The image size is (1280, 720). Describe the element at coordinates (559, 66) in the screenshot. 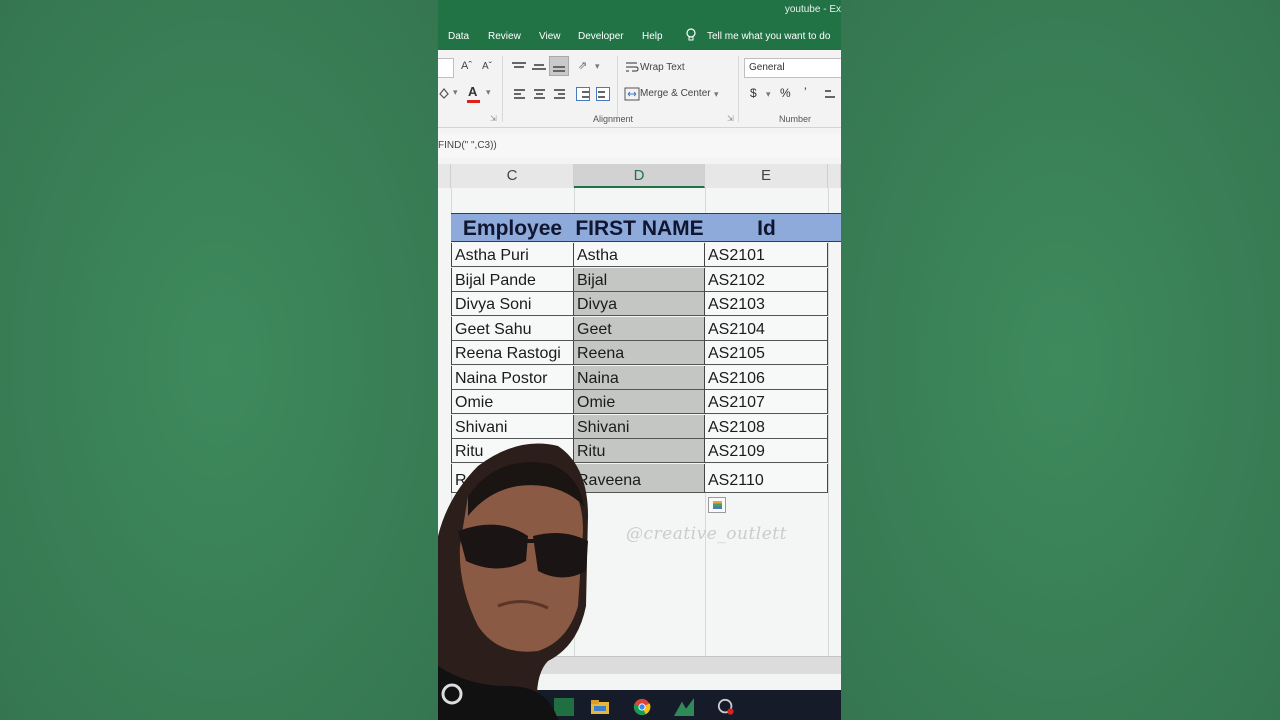

I see `bottom-align-icon` at that location.